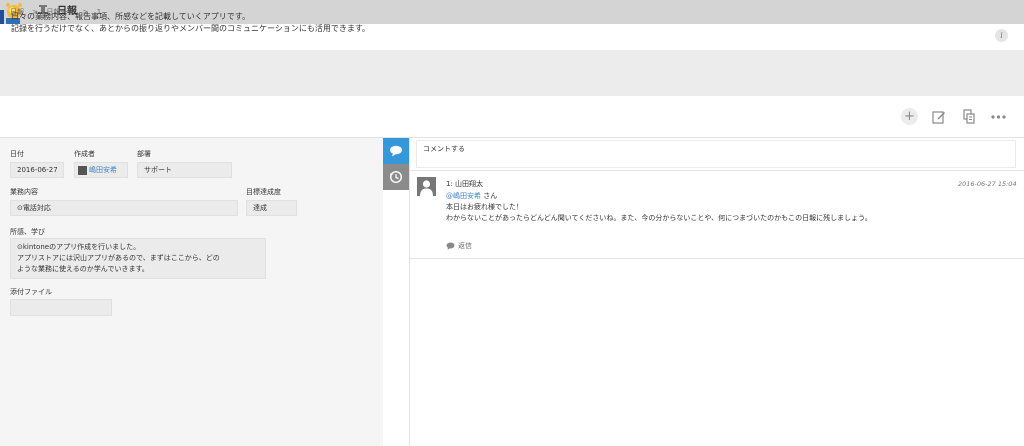 The width and height of the screenshot is (1024, 446). What do you see at coordinates (484, 207) in the screenshot?
I see `comment-text: 本日はお疲れ様でした！` at bounding box center [484, 207].